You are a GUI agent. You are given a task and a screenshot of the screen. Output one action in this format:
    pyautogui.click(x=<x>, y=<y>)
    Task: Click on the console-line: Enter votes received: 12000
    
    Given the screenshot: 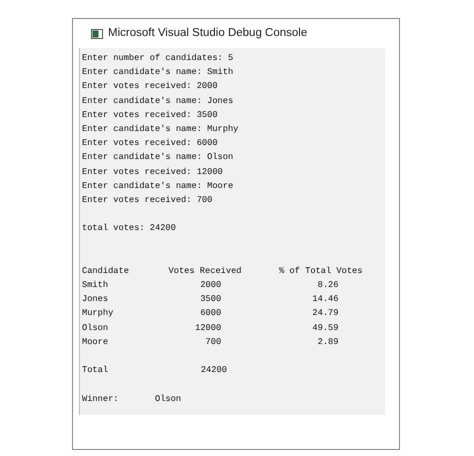 What is the action you would take?
    pyautogui.click(x=152, y=172)
    